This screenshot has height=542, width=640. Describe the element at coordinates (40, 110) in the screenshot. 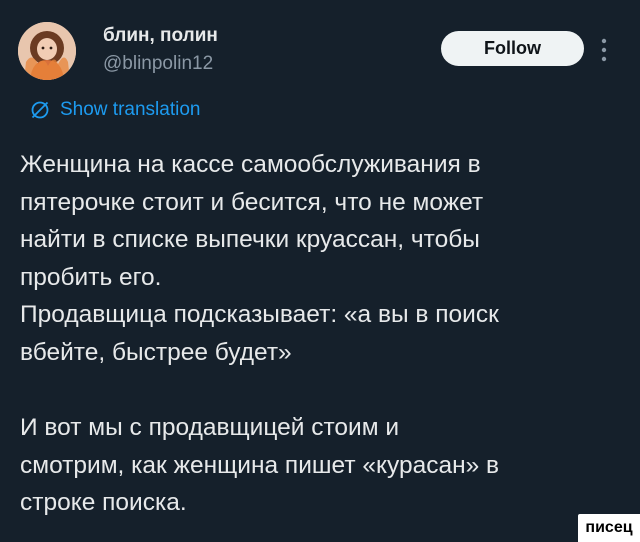

I see `translate-icon` at that location.